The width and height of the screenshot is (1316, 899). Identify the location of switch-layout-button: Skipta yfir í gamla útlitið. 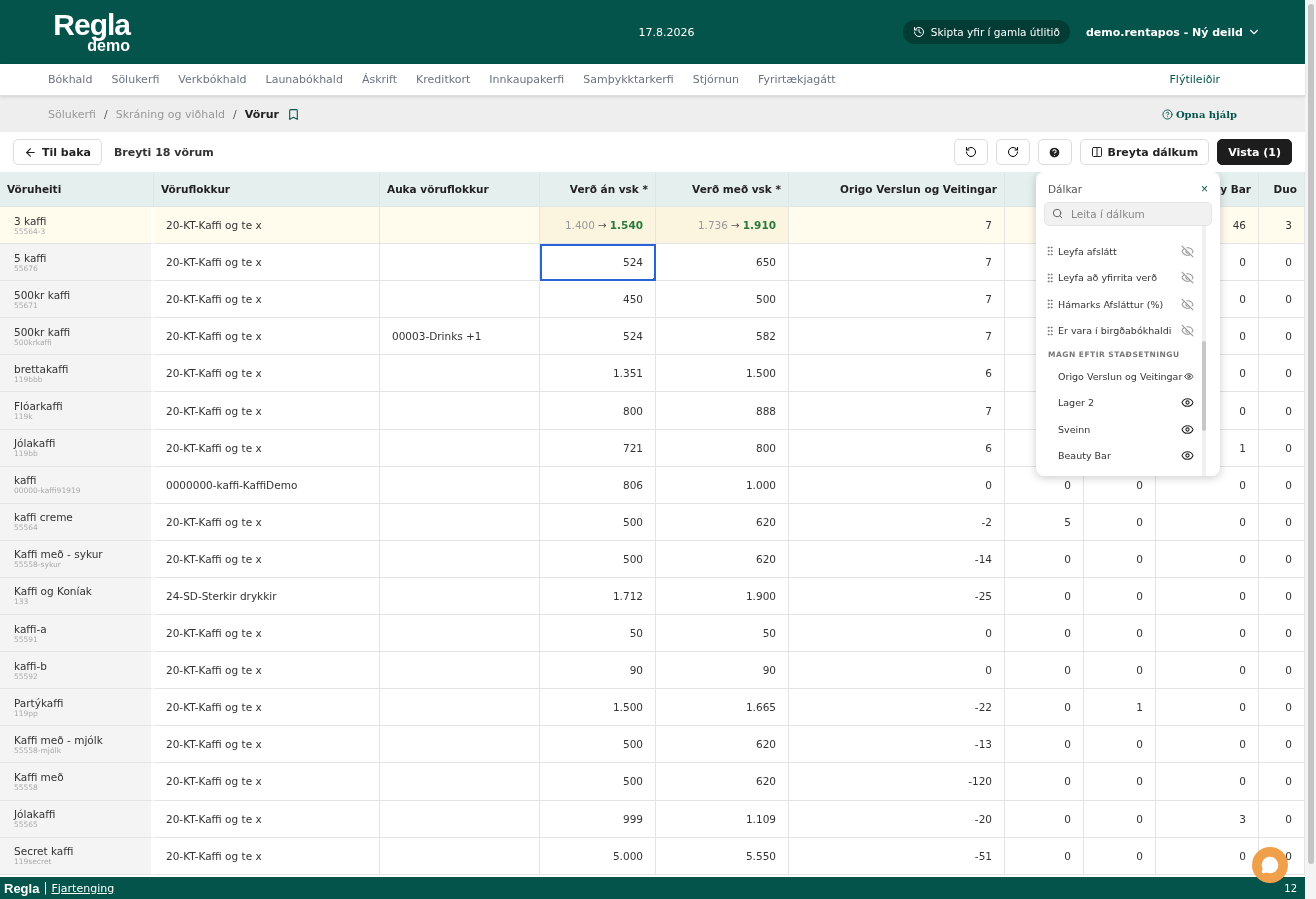
(986, 32).